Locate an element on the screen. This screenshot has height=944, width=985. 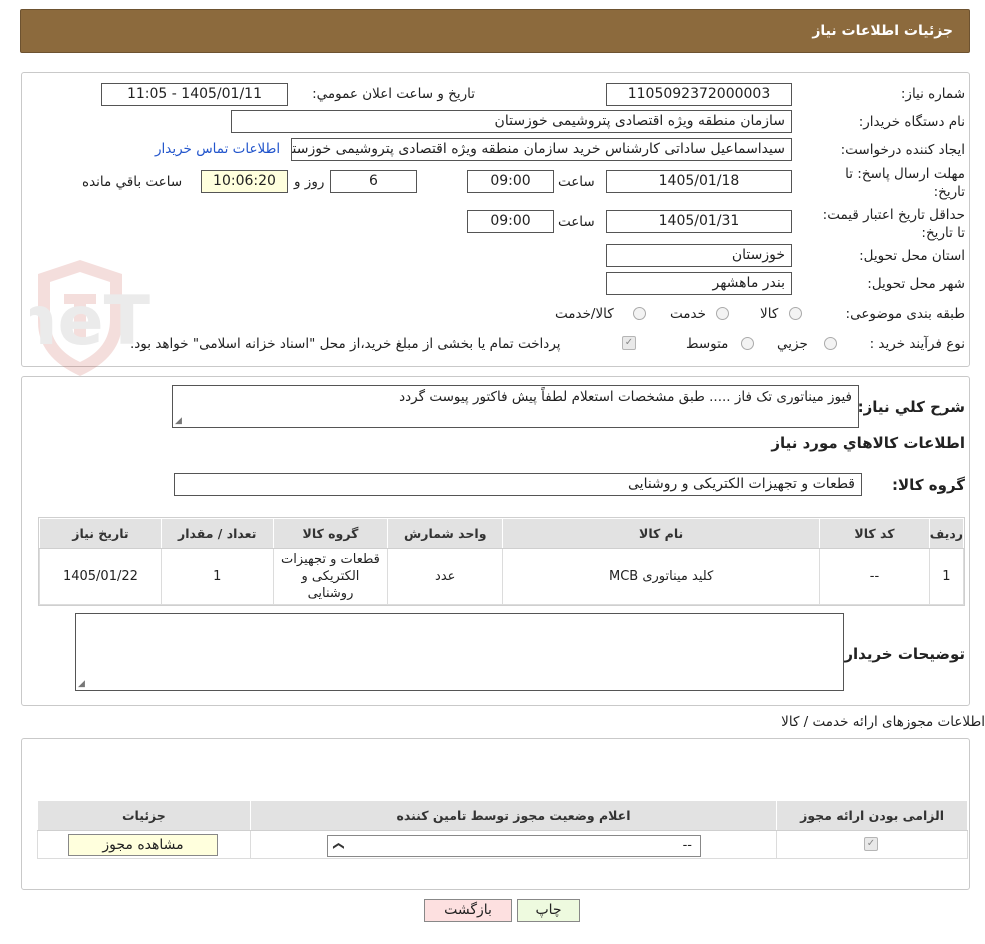
process-medium-label: متوسط is located at coordinates (707, 344).